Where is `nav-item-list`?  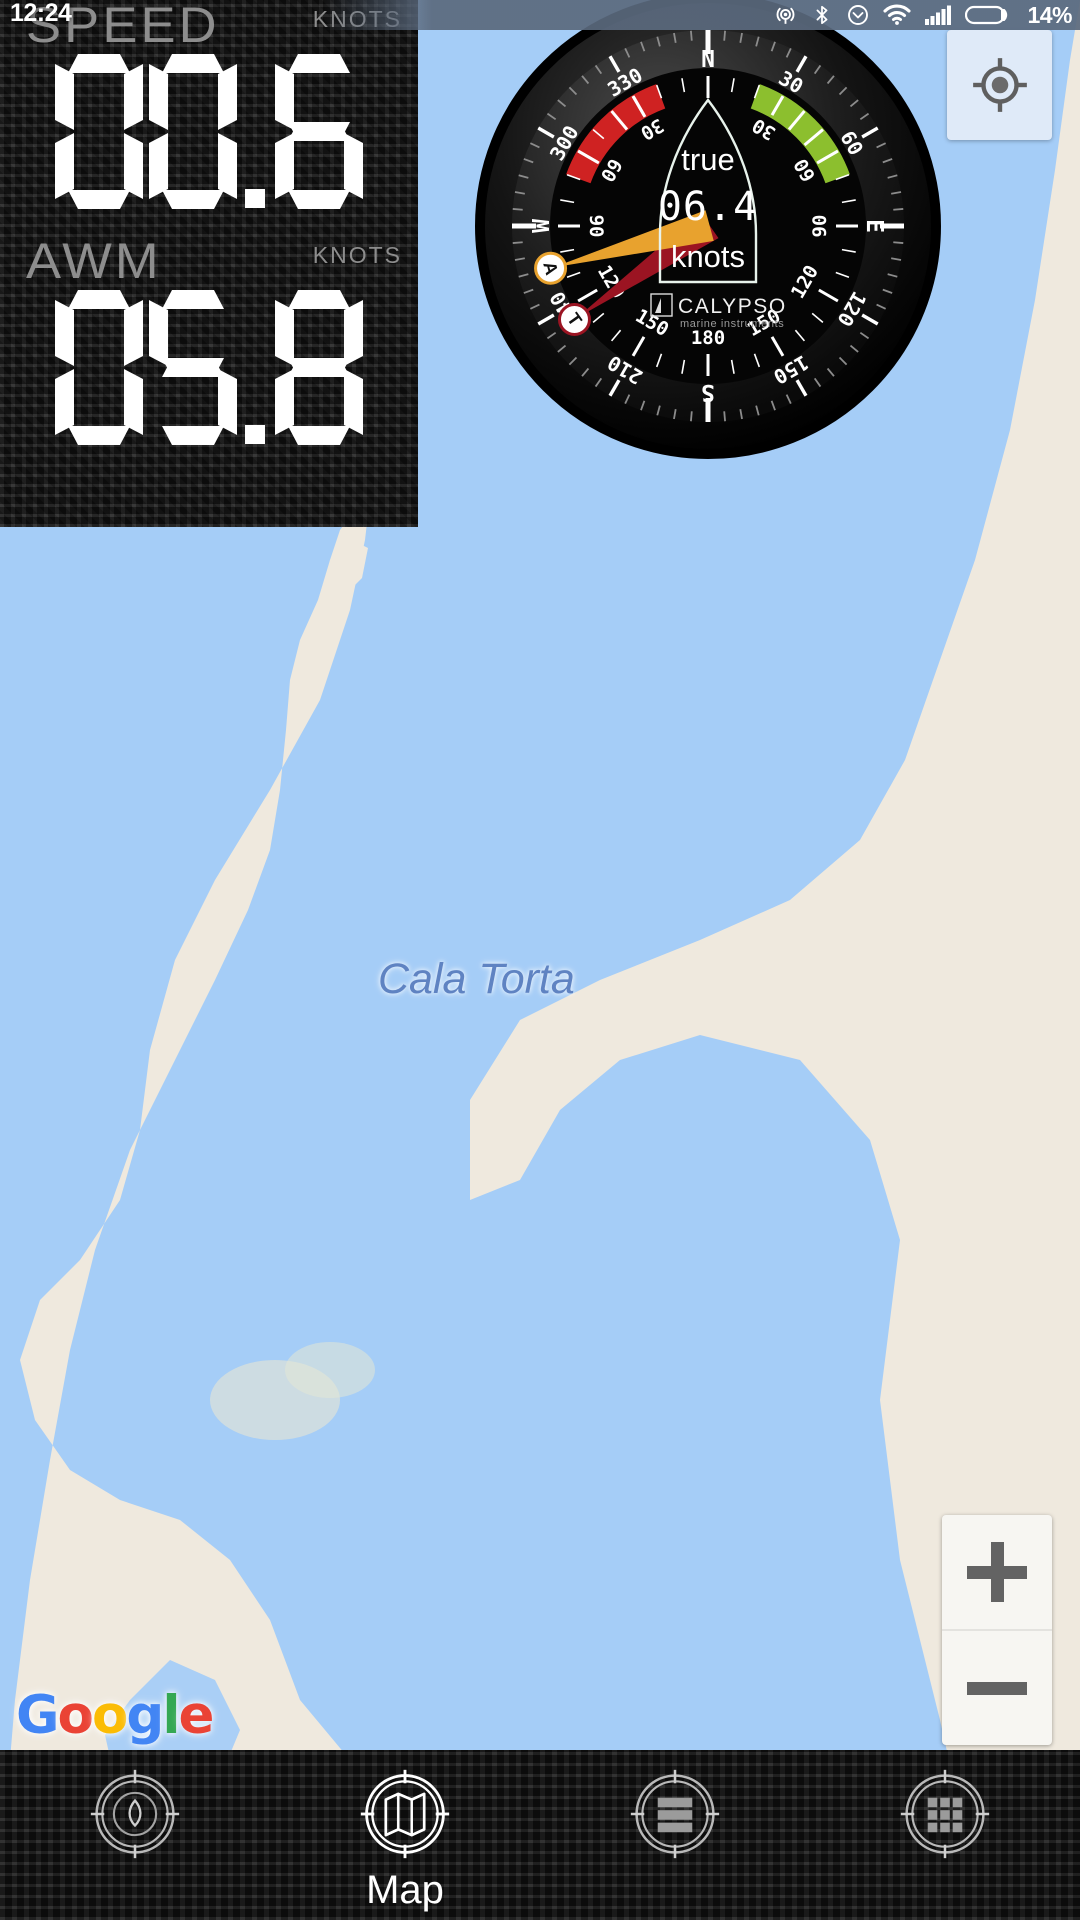
nav-item-list is located at coordinates (675, 1817).